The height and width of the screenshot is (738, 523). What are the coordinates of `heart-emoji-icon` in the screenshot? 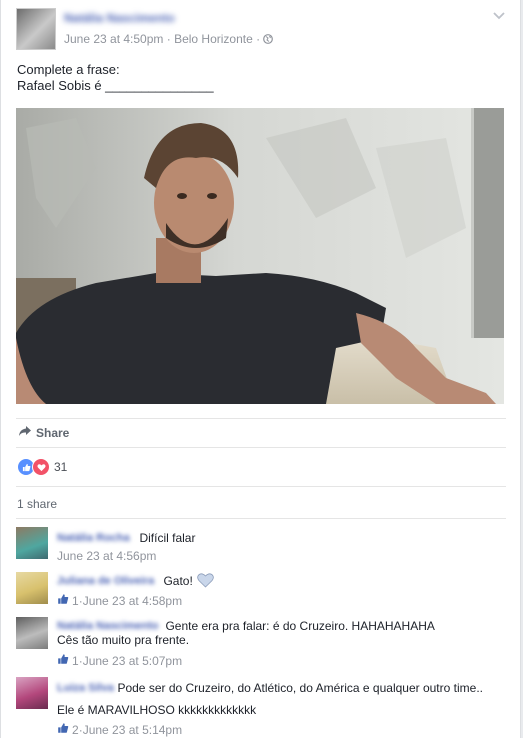 It's located at (206, 580).